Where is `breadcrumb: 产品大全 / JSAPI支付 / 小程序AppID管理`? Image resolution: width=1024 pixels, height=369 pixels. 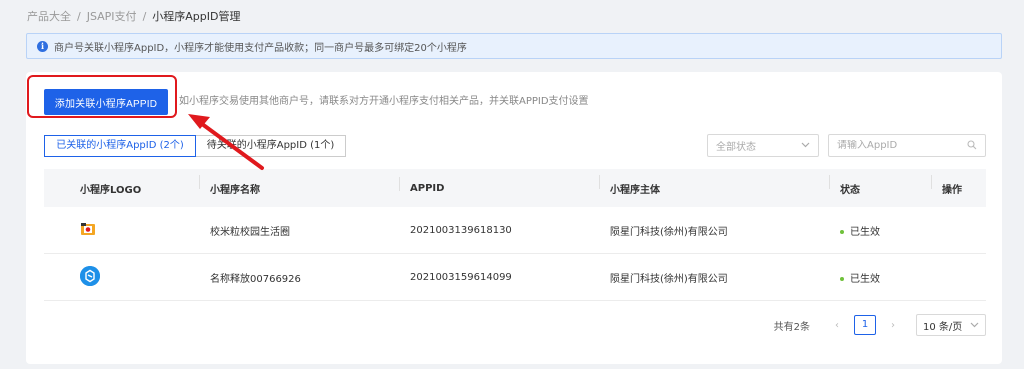
breadcrumb: 产品大全 / JSAPI支付 / 小程序AppID管理 is located at coordinates (134, 17).